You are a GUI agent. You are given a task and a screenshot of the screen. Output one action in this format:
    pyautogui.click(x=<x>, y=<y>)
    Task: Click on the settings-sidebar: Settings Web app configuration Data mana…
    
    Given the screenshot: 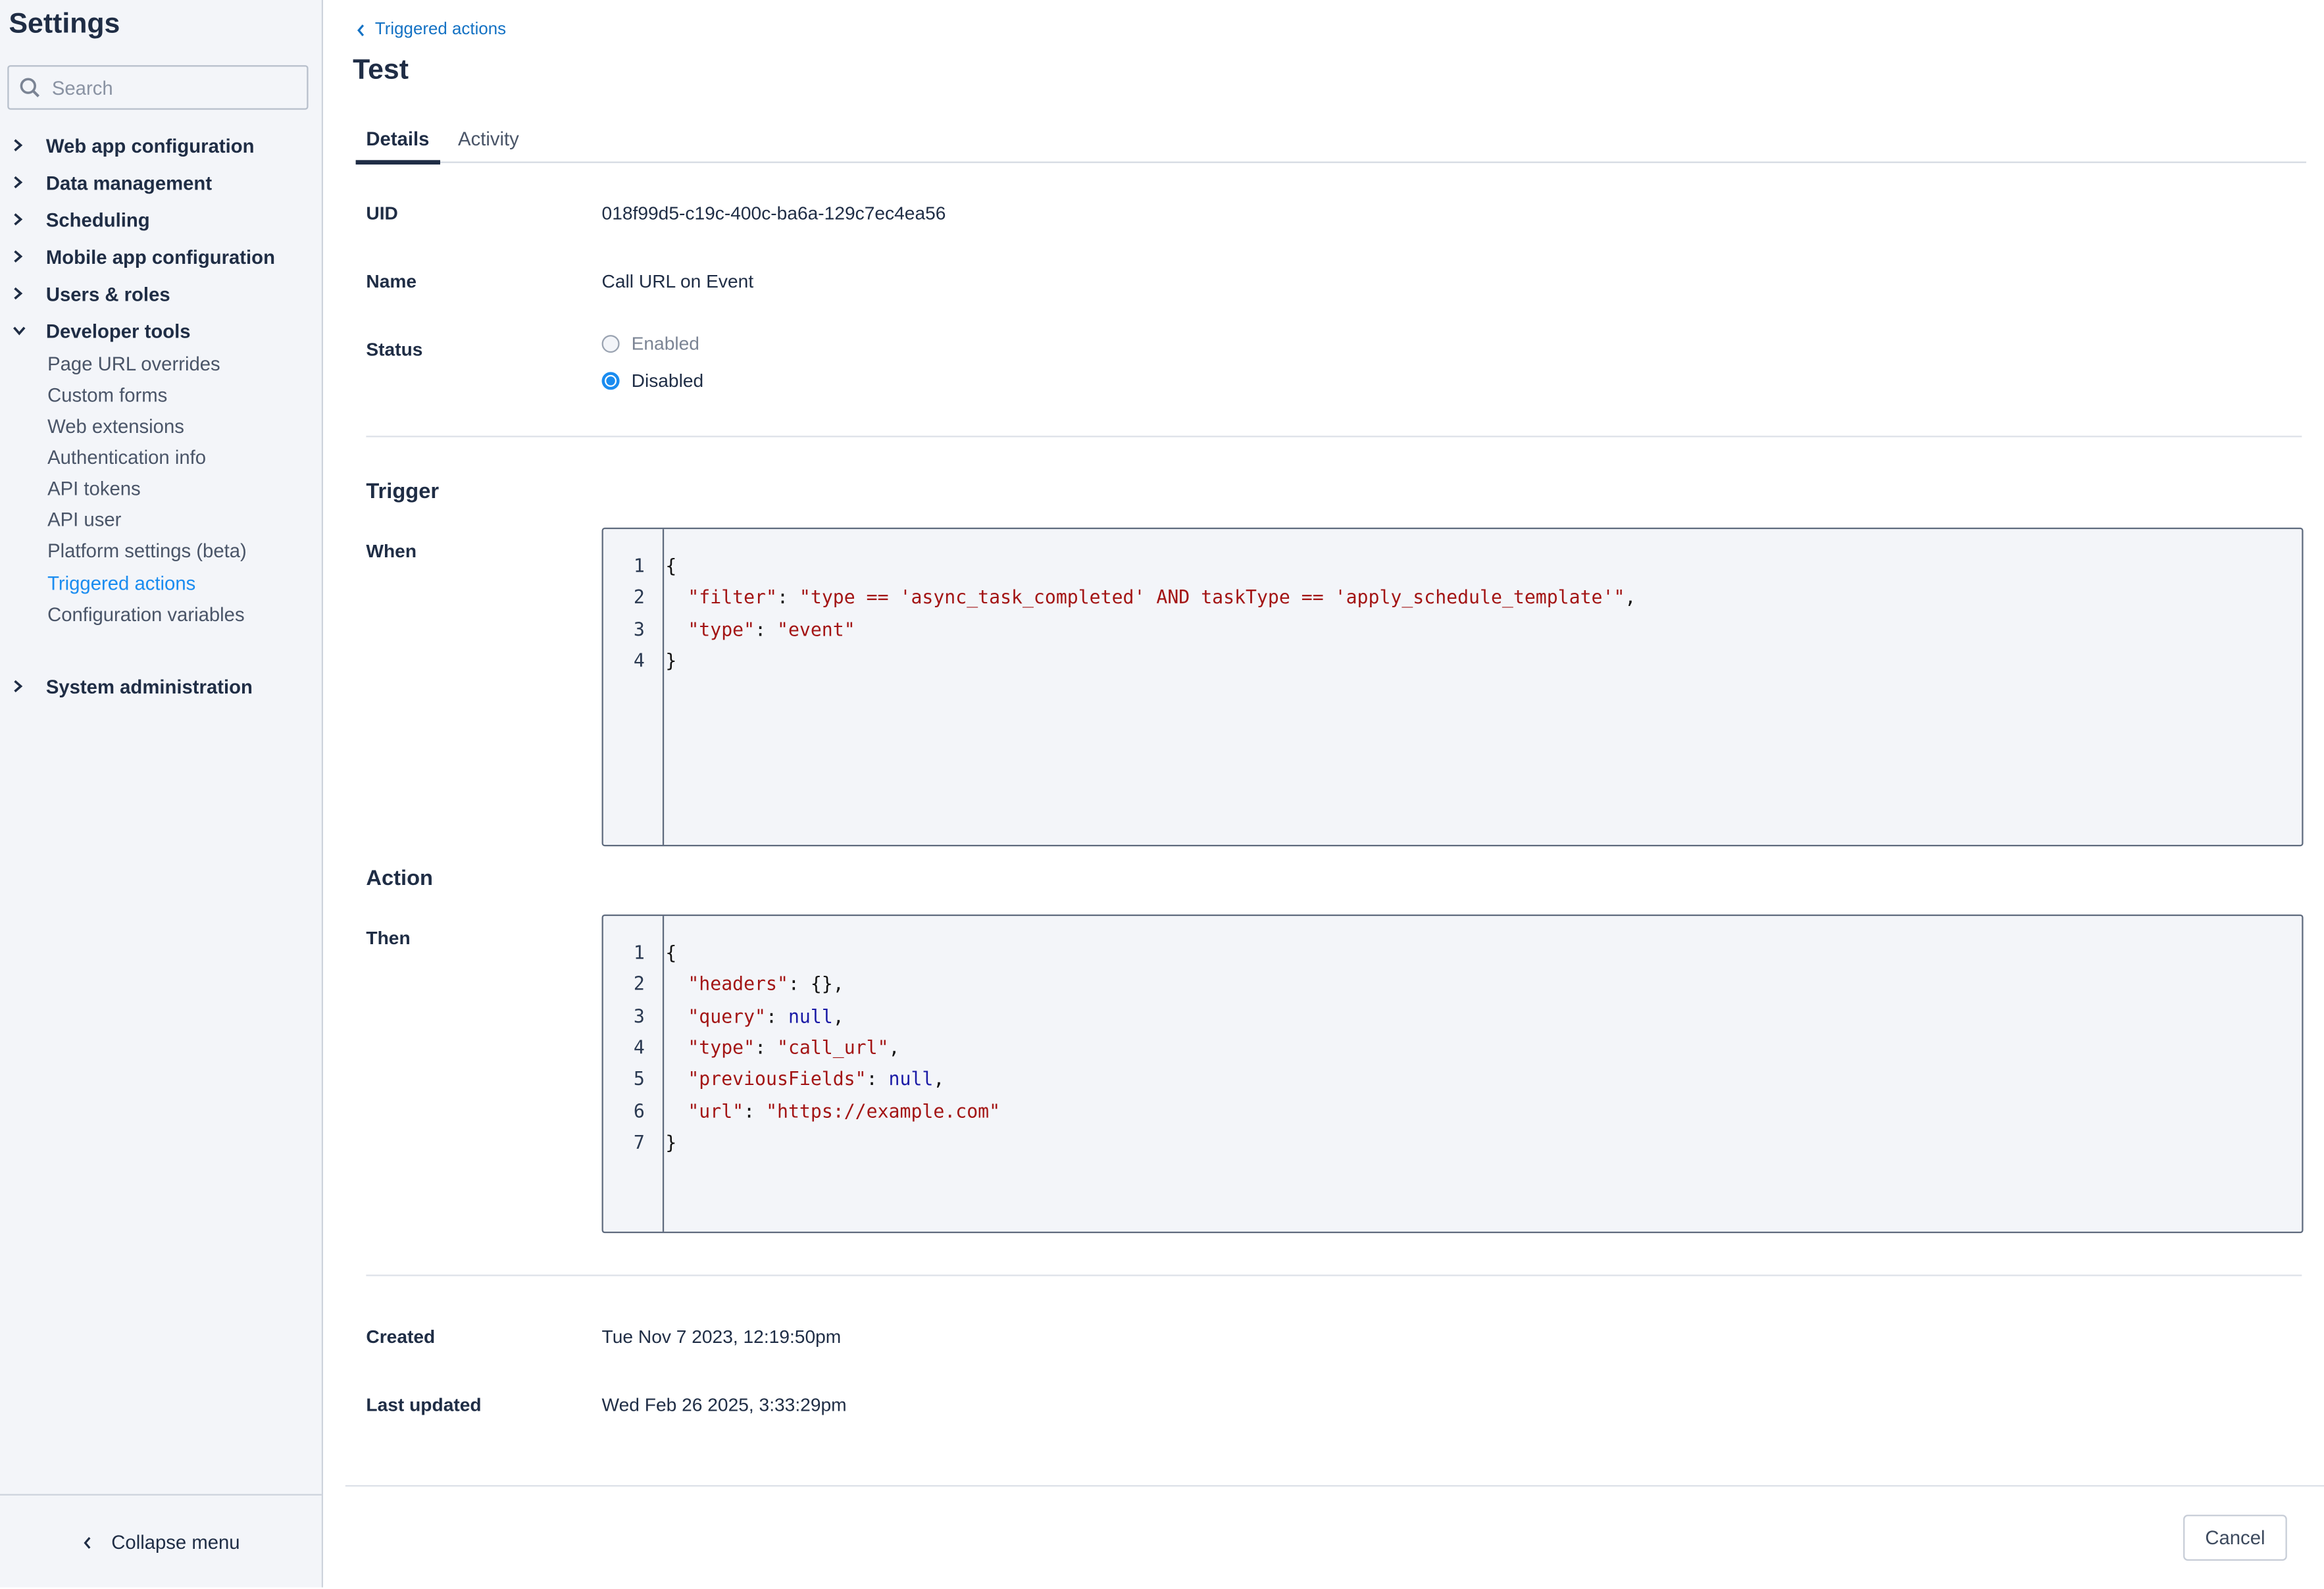 What is the action you would take?
    pyautogui.click(x=162, y=794)
    